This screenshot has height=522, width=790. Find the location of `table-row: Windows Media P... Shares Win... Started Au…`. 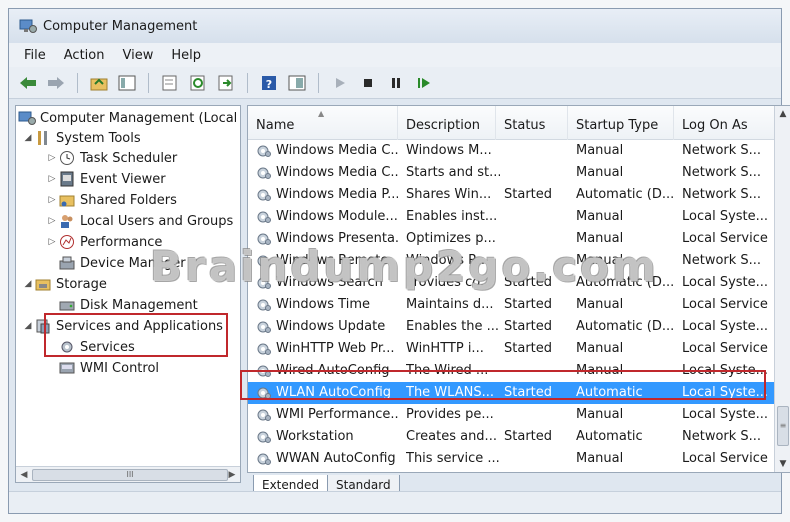

table-row: Windows Media P... Shares Win... Started Au… is located at coordinates (512, 195).